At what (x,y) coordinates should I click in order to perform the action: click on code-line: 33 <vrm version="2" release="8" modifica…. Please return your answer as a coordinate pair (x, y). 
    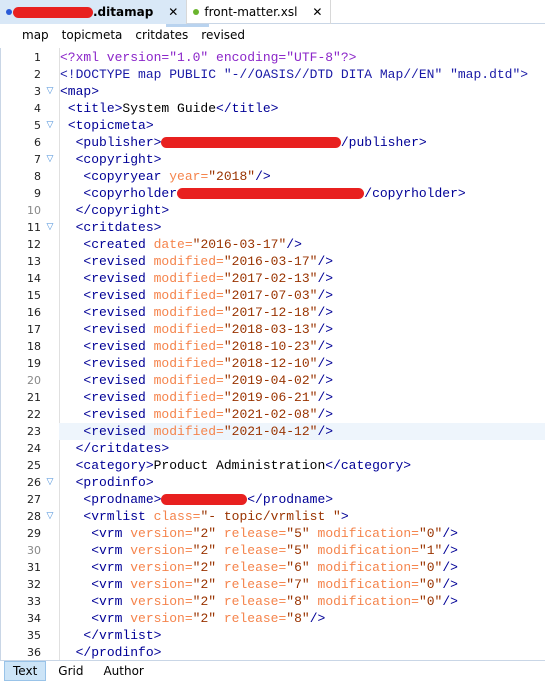
    Looking at the image, I should click on (273, 601).